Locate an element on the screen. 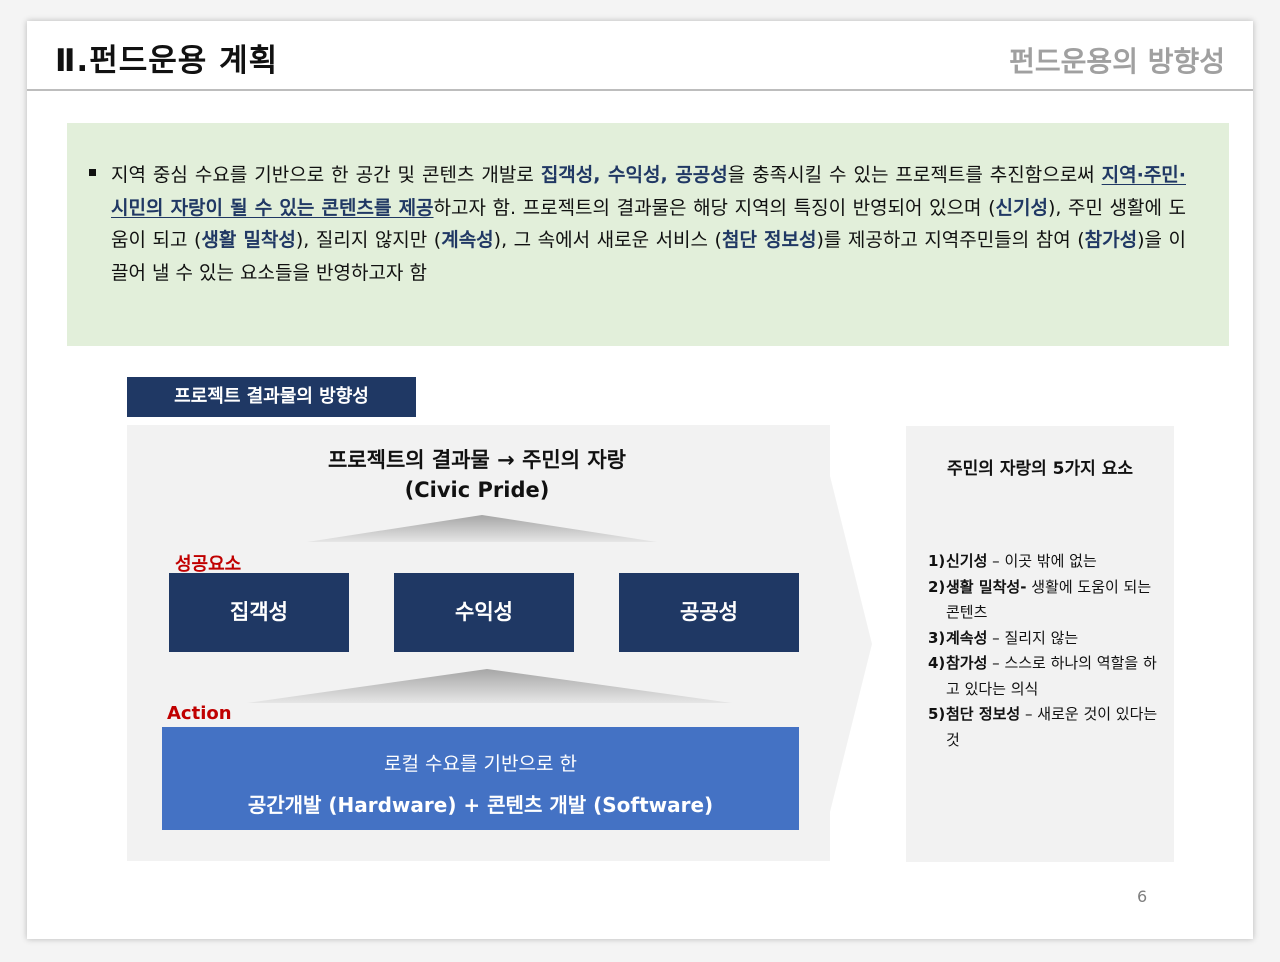 The width and height of the screenshot is (1280, 962). intro-highlight-factors: 집객성, 수익성, 공공성 is located at coordinates (634, 175).